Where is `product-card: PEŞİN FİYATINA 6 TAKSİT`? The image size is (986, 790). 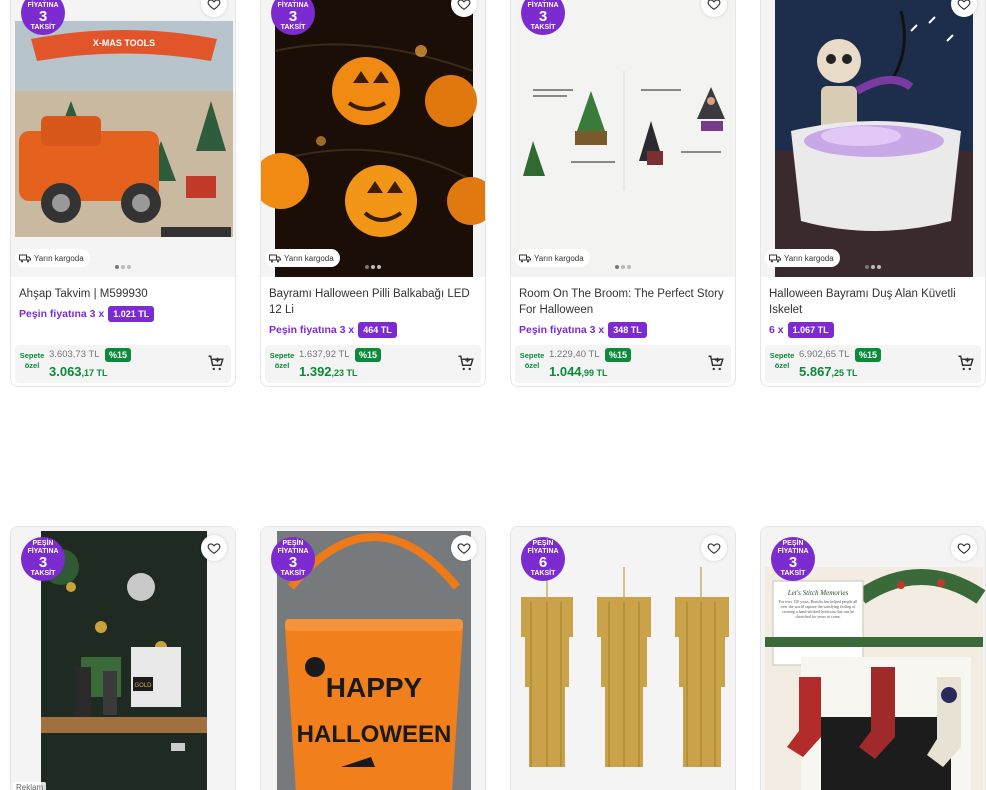 product-card: PEŞİN FİYATINA 6 TAKSİT is located at coordinates (623, 658).